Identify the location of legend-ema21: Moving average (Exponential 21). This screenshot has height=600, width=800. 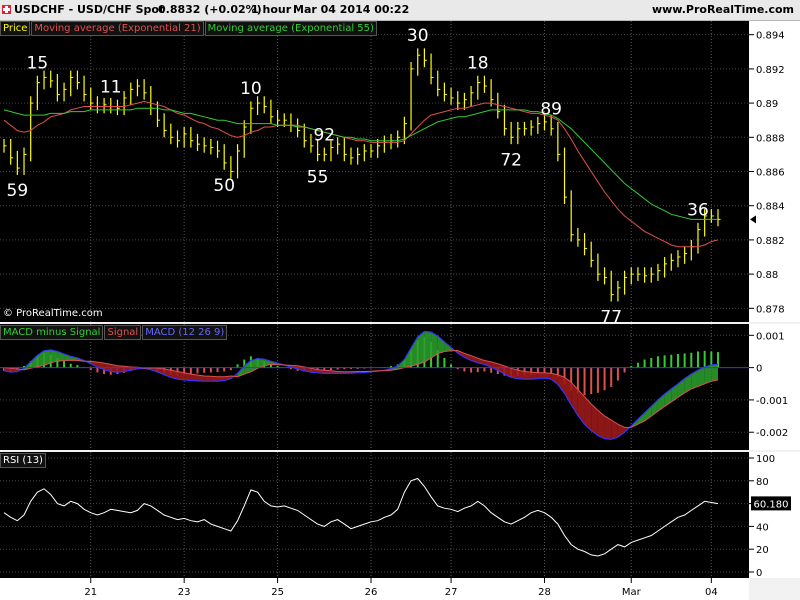
(117, 28).